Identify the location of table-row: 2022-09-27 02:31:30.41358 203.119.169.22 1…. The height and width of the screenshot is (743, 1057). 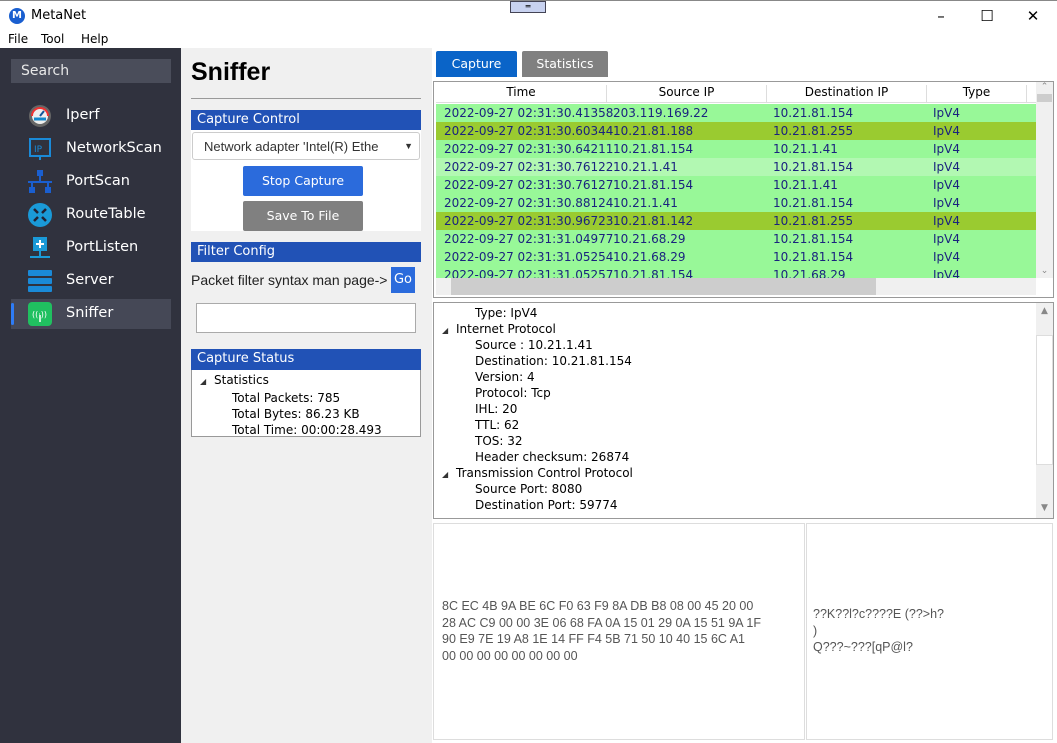
(736, 113).